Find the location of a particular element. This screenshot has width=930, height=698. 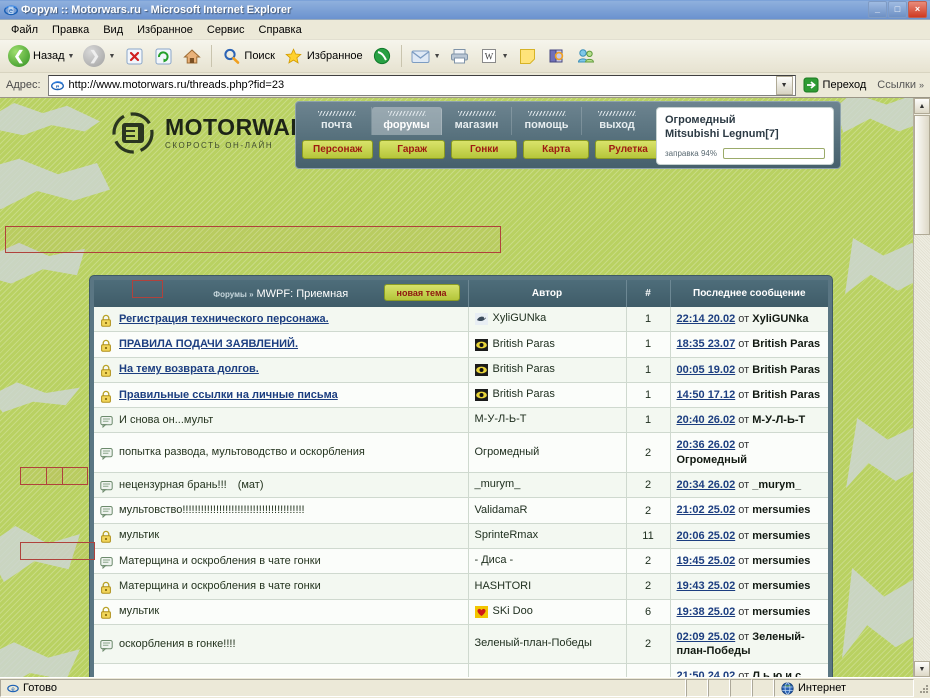

scroll-down-button: ▼ is located at coordinates (922, 669).